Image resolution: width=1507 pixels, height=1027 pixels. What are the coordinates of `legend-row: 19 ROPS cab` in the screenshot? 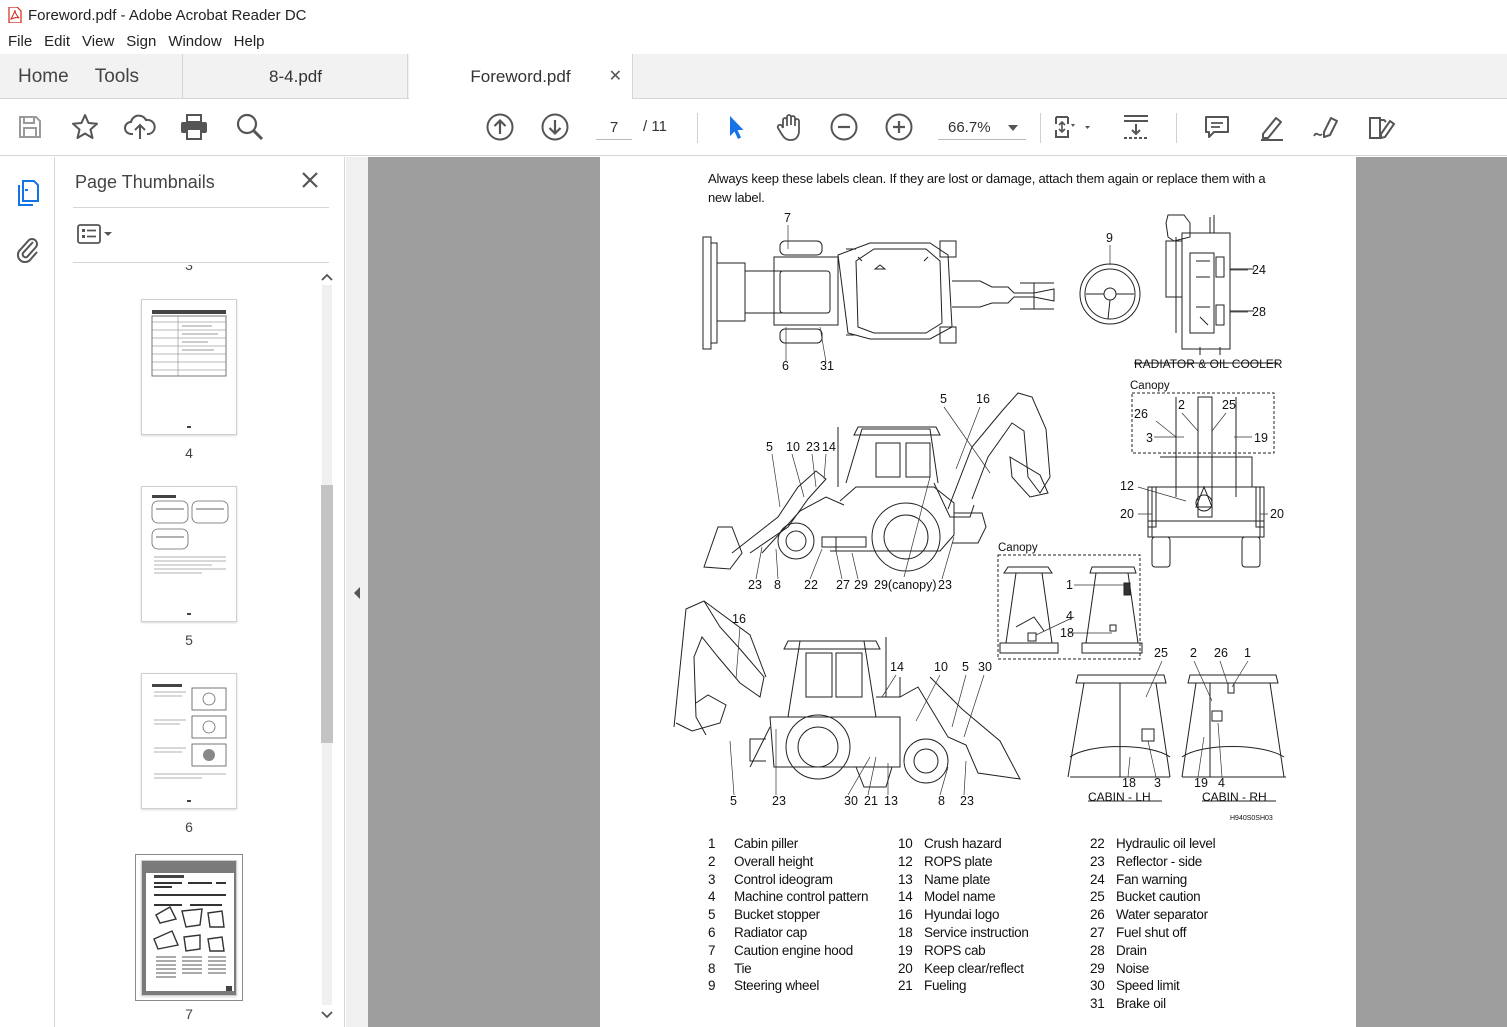 It's located at (942, 950).